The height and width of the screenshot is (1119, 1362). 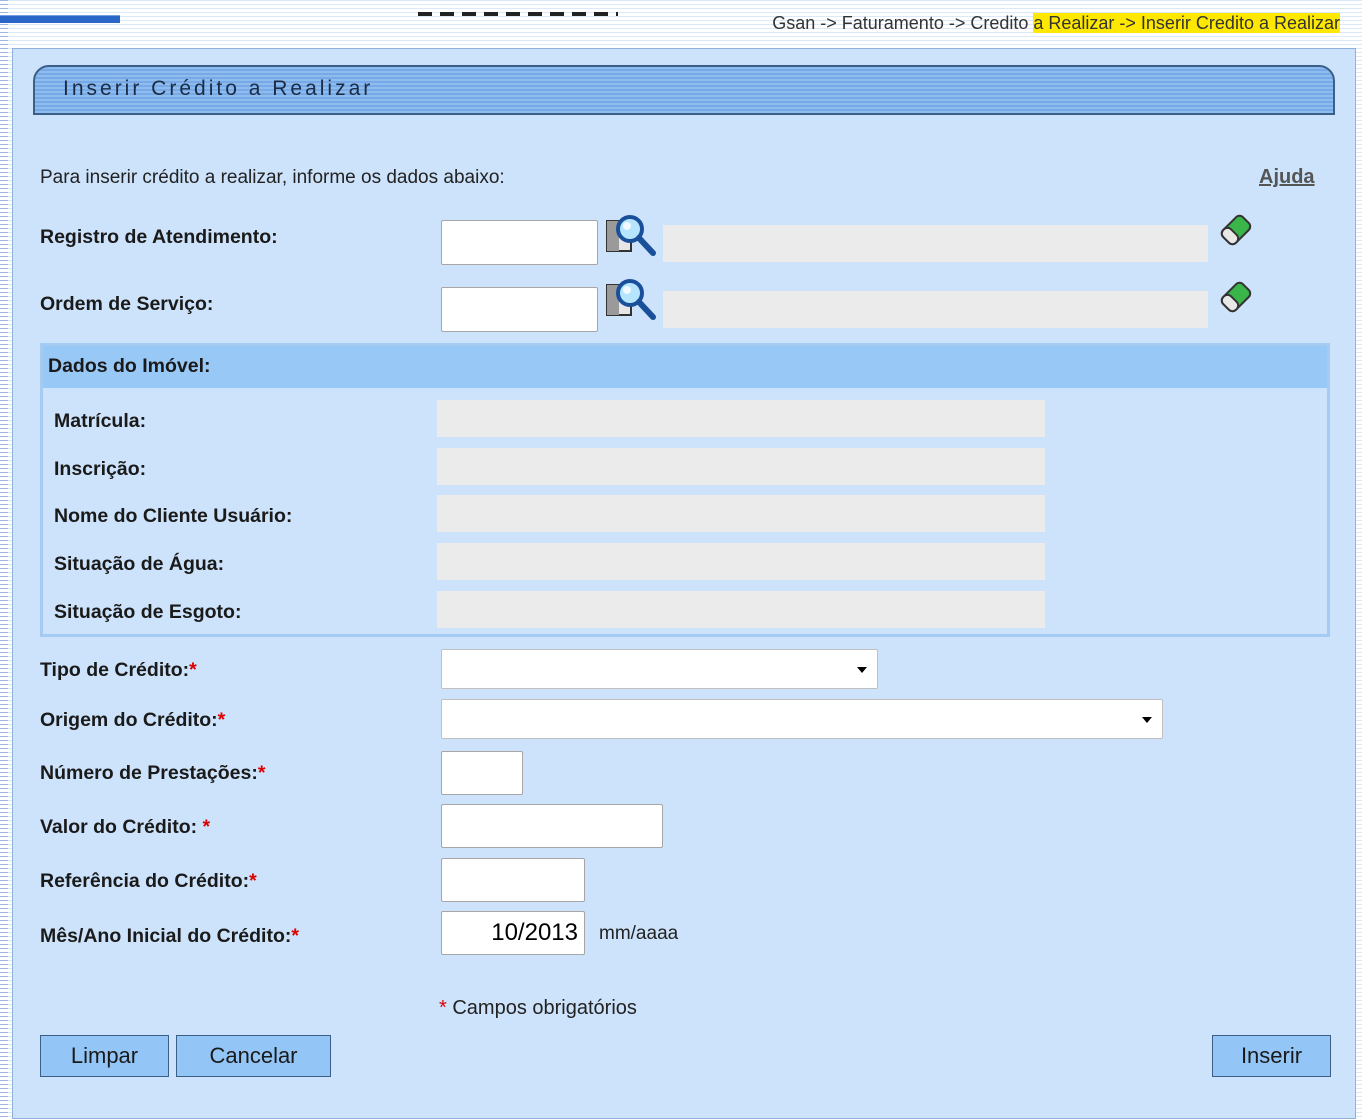 What do you see at coordinates (127, 304) in the screenshot?
I see `ordem-servico-label: Ordem de Serviço:` at bounding box center [127, 304].